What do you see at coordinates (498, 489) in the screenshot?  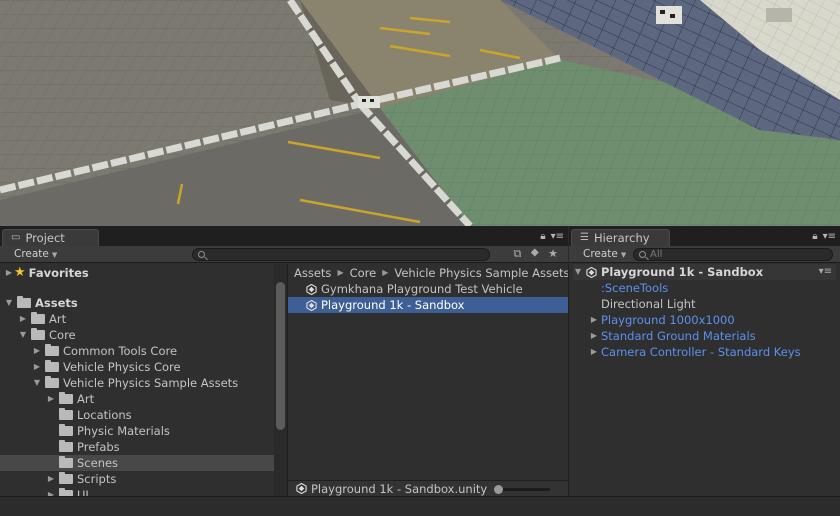 I see `icon-size-slider-handle` at bounding box center [498, 489].